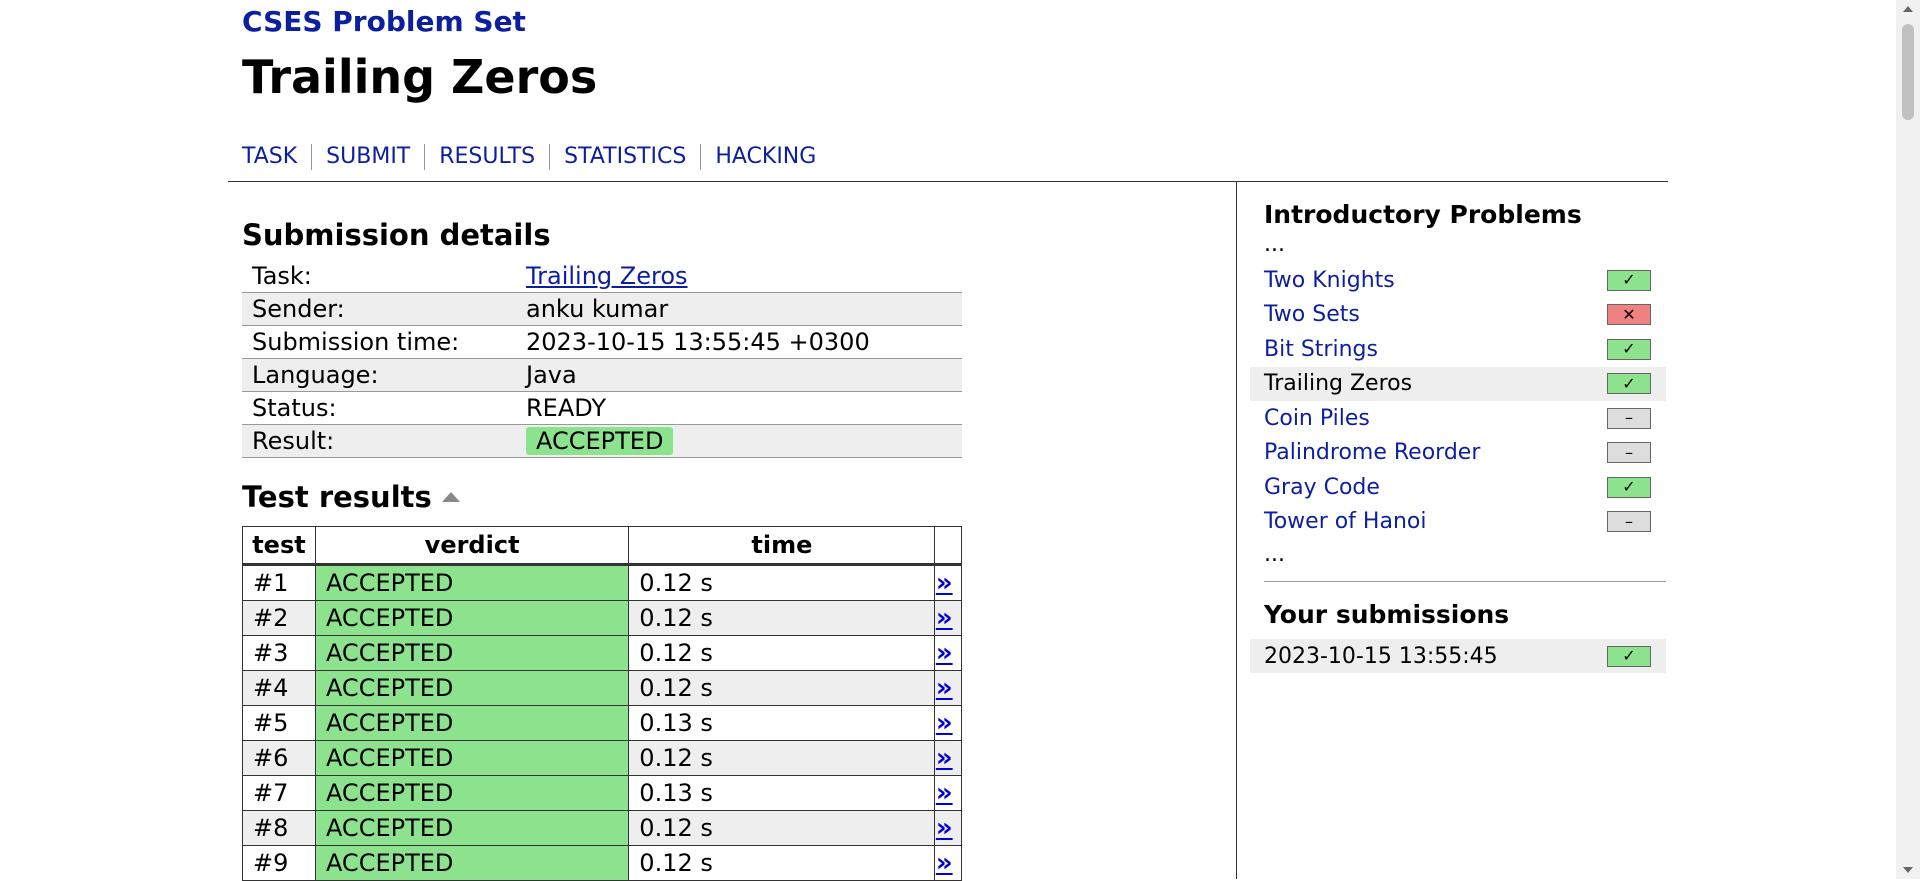  I want to click on tab-submit: SUBMIT, so click(367, 157).